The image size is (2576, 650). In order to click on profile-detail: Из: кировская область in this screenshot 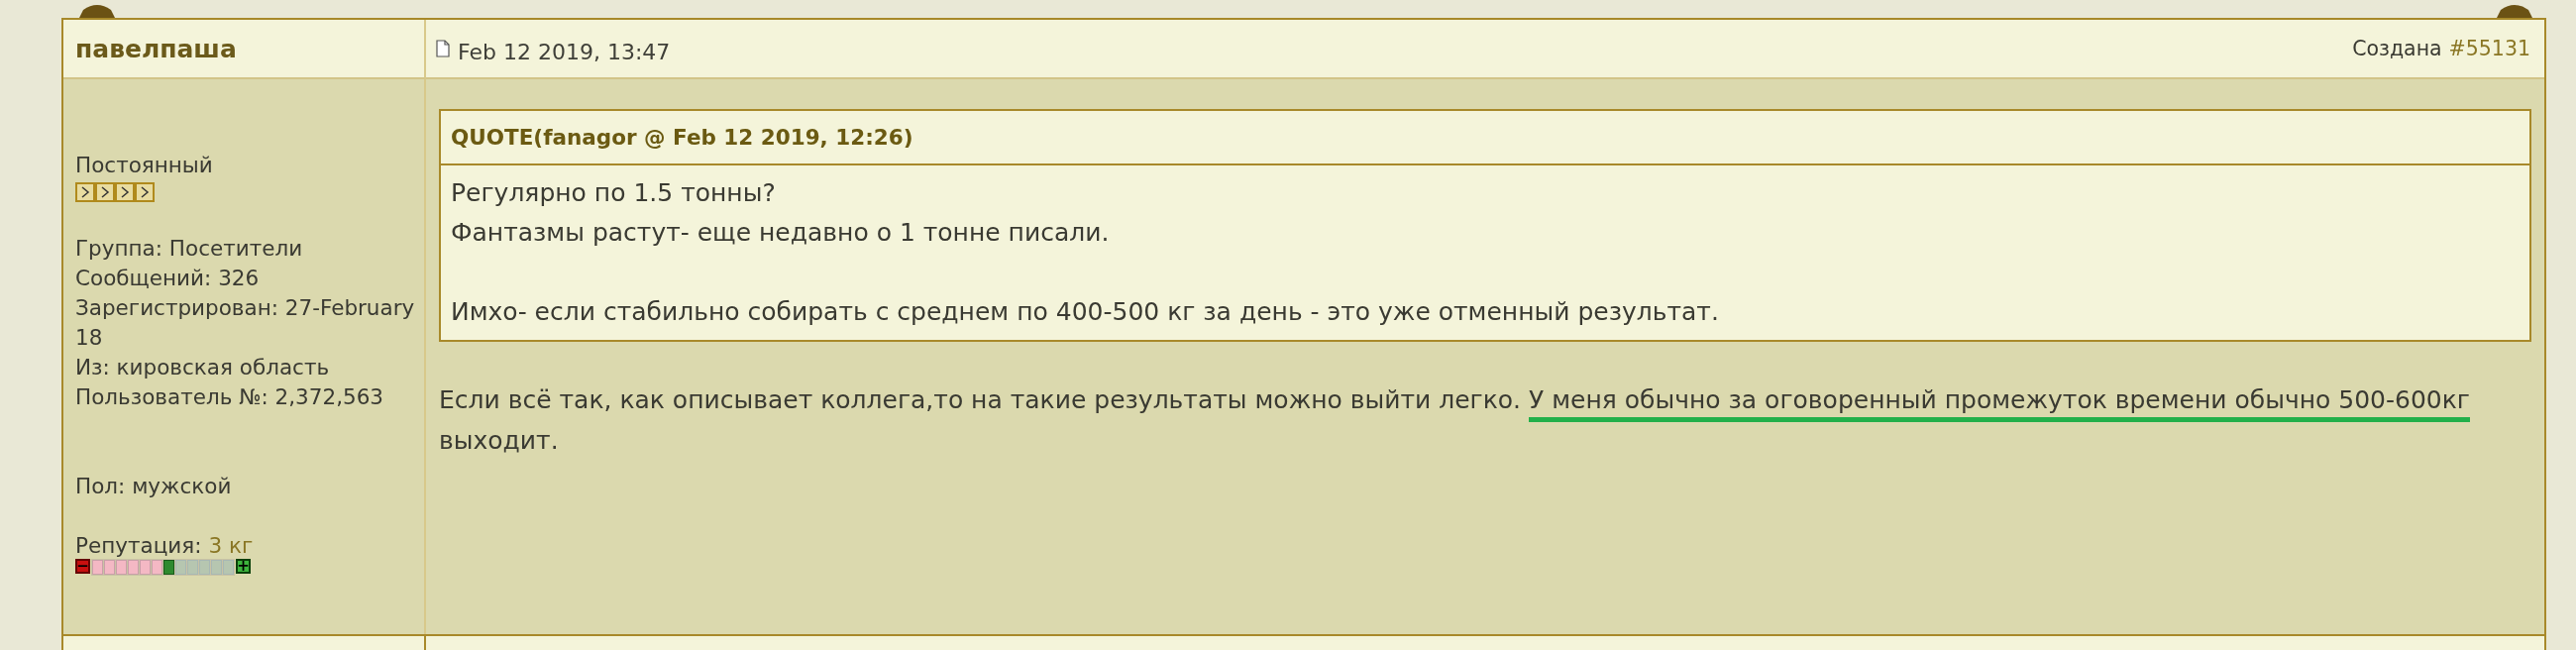, I will do `click(203, 367)`.